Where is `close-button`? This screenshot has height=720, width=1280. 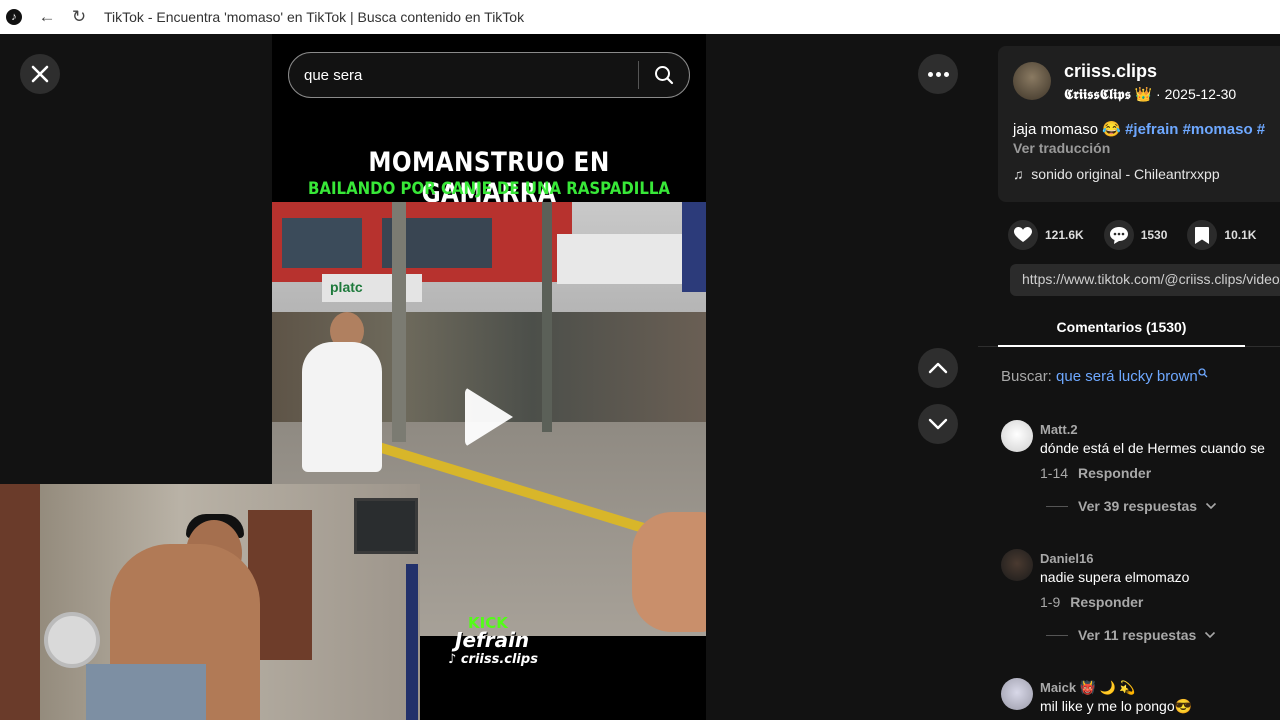
close-button is located at coordinates (40, 74).